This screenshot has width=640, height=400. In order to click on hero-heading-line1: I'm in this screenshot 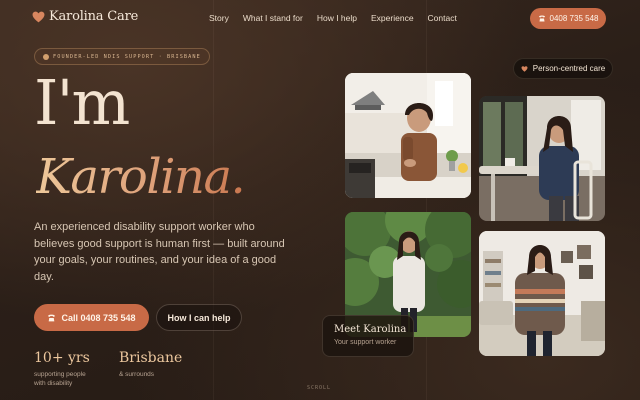, I will do `click(82, 102)`.